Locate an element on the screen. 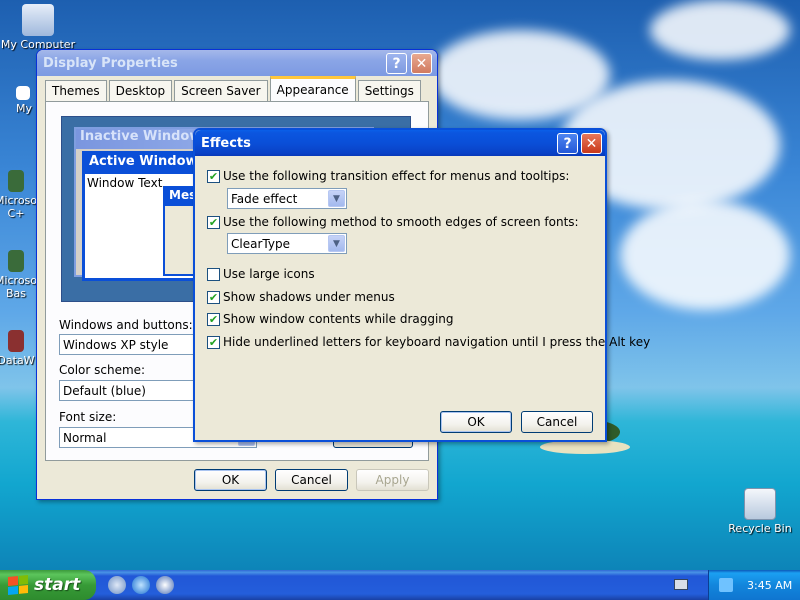 Image resolution: width=800 pixels, height=600 pixels. display-properties-titlebar: Display Properties ? ✕ is located at coordinates (237, 63).